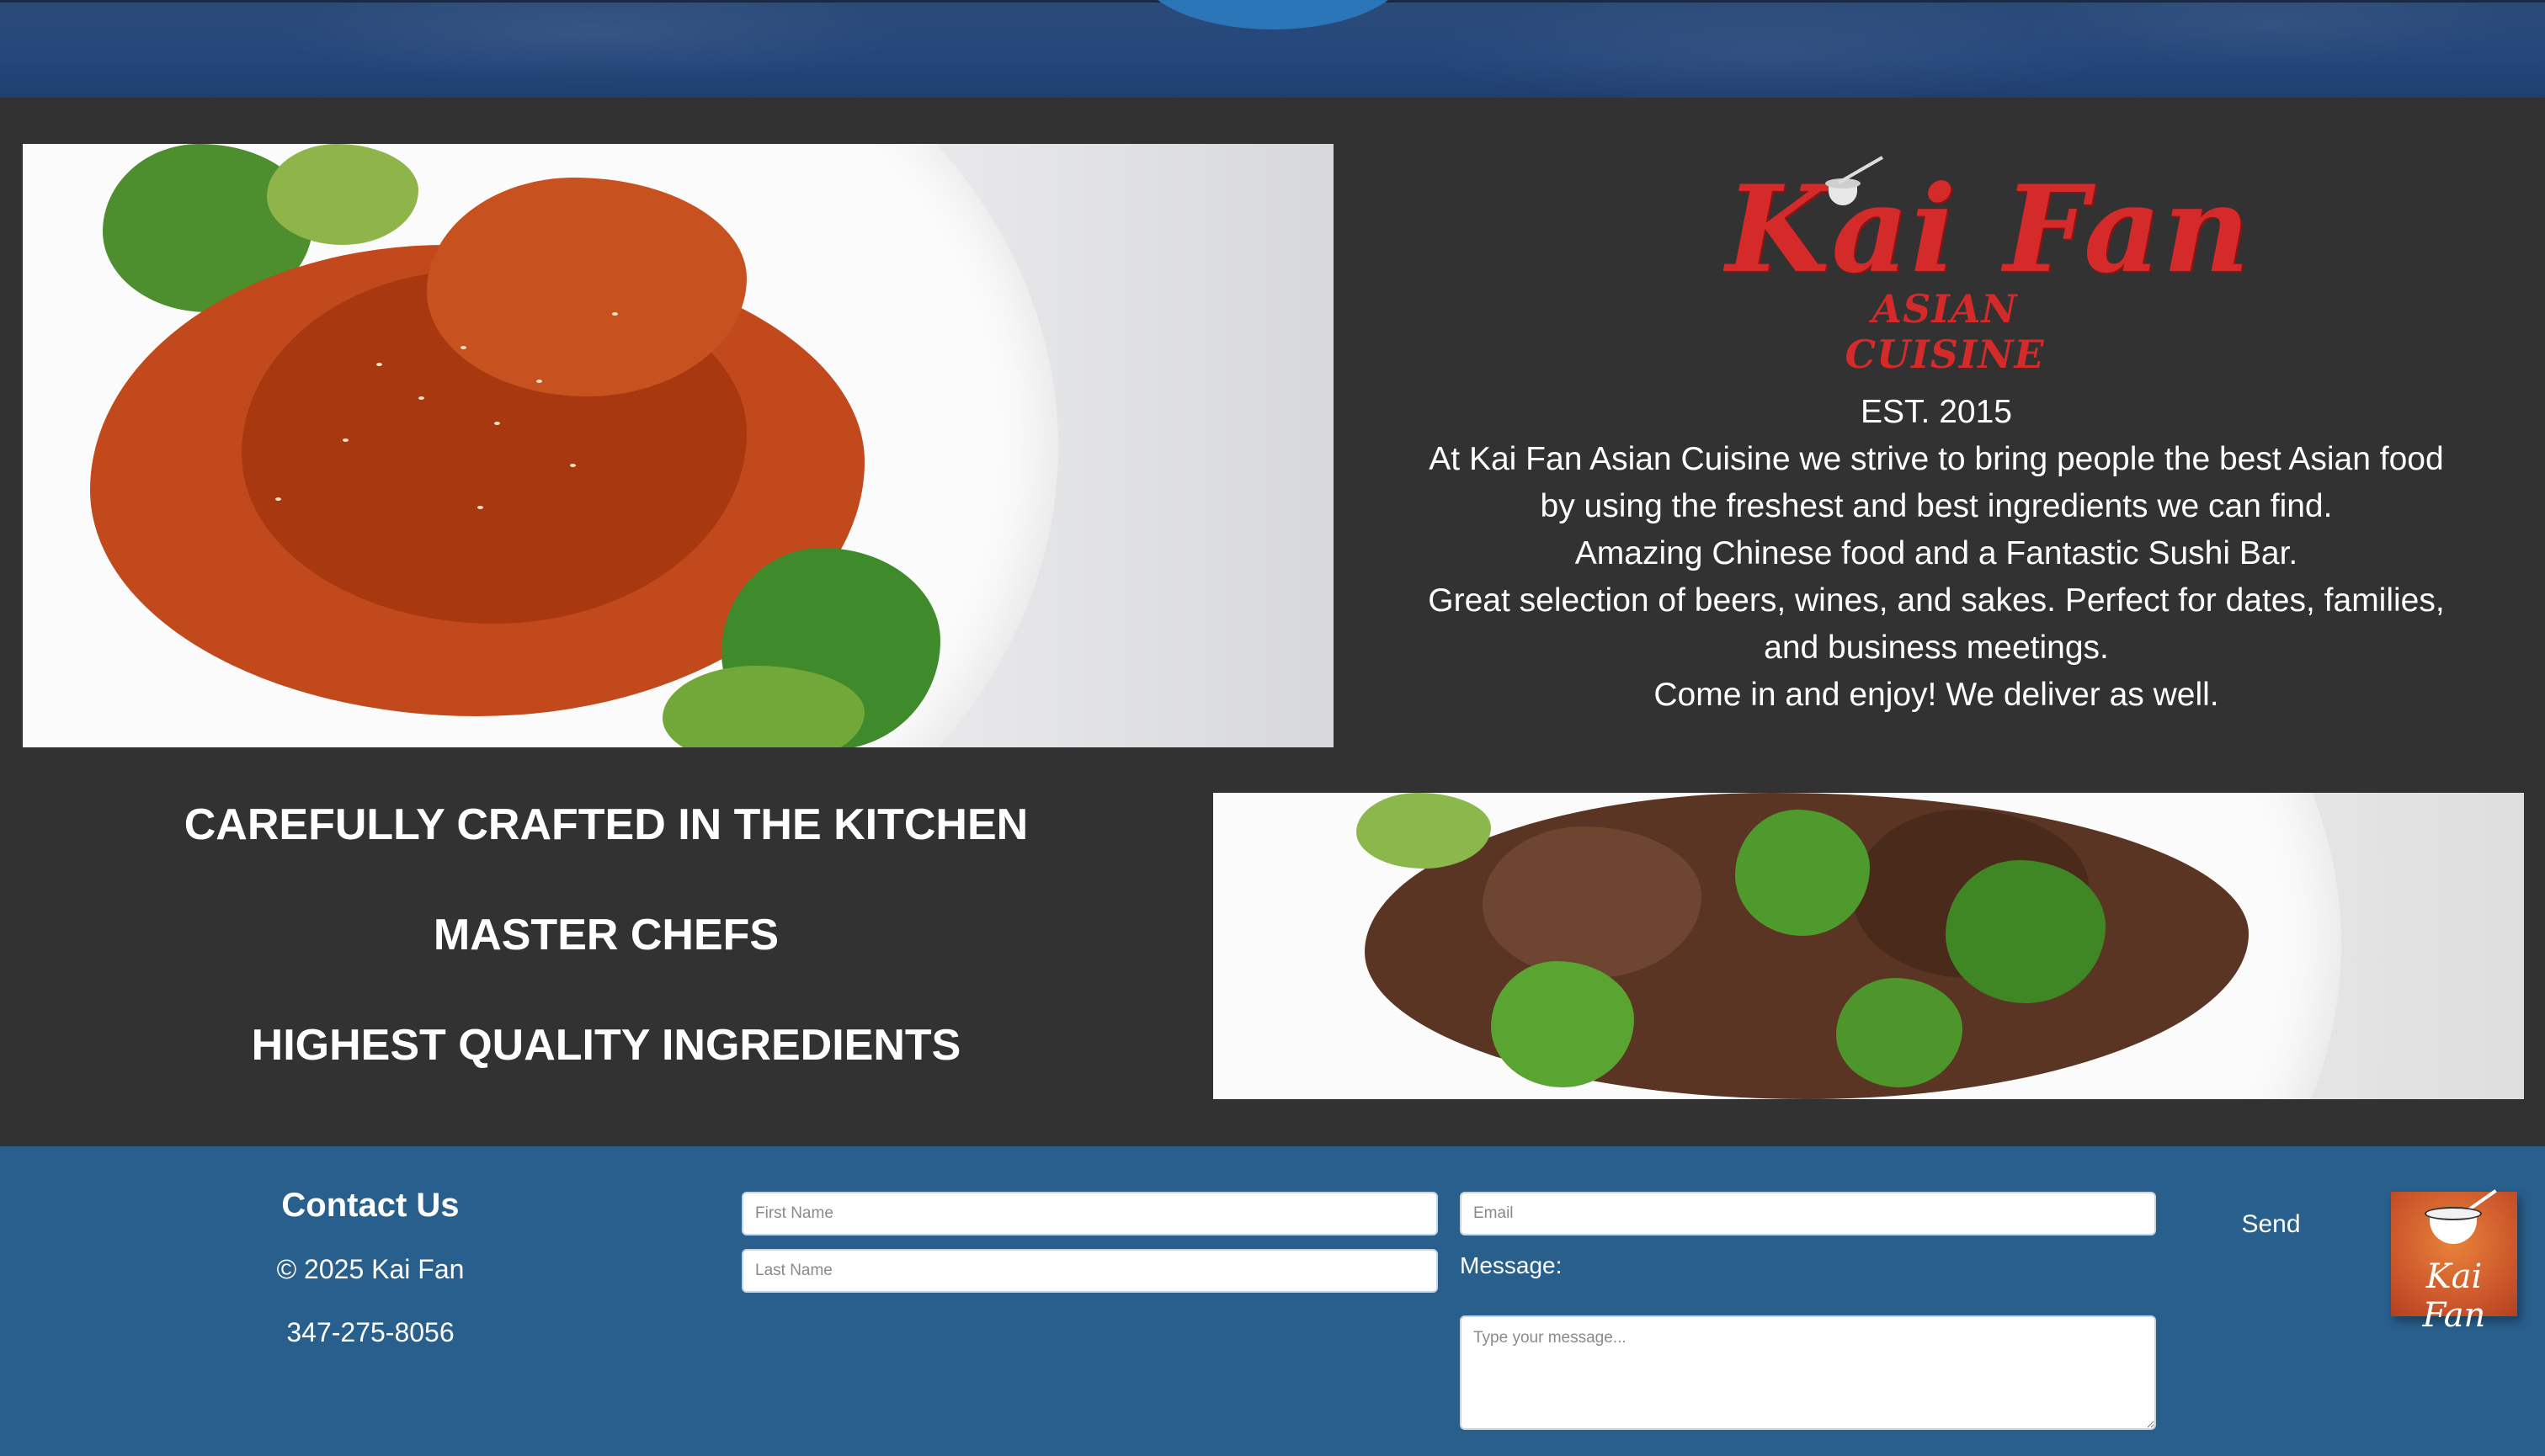 The height and width of the screenshot is (1456, 2545). Describe the element at coordinates (2128, 230) in the screenshot. I see `logo-word-fan: Fan` at that location.